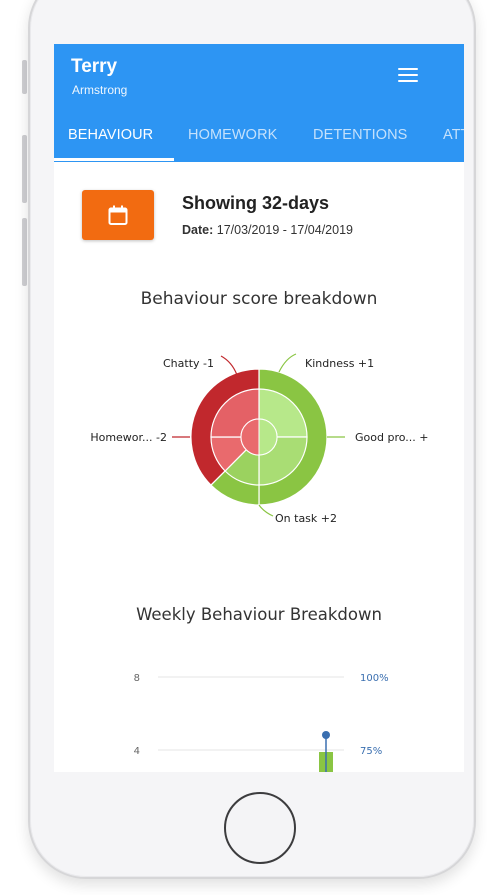 The height and width of the screenshot is (895, 487). Describe the element at coordinates (24, 169) in the screenshot. I see `volume-up-button` at that location.